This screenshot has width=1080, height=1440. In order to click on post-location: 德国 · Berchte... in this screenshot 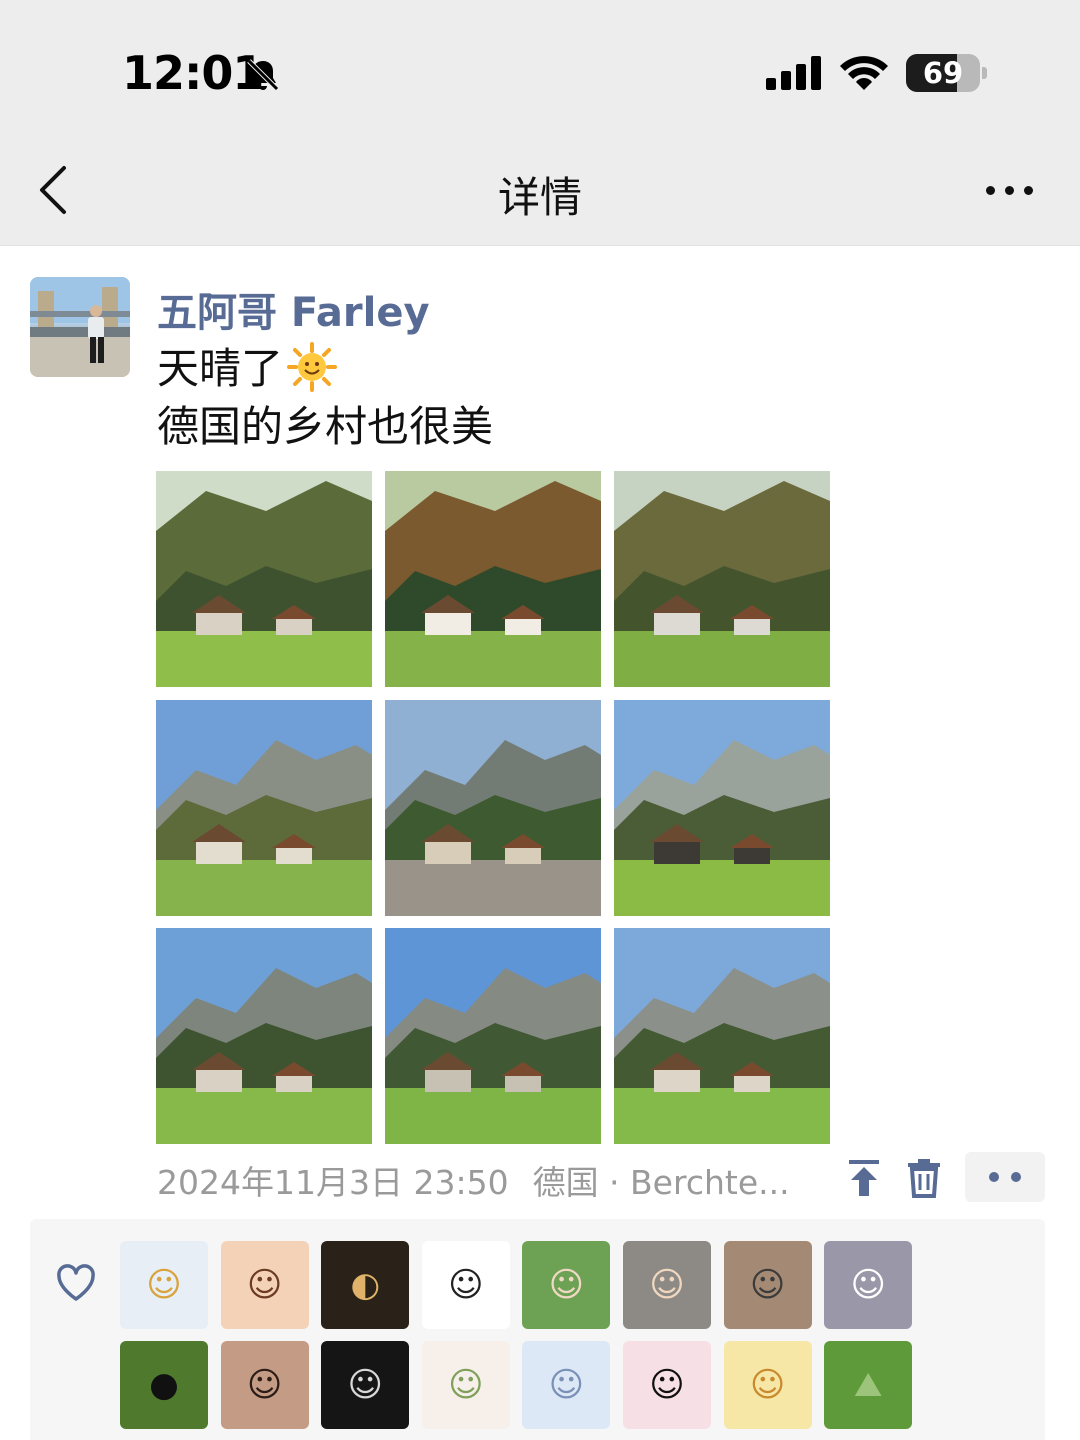, I will do `click(661, 1182)`.